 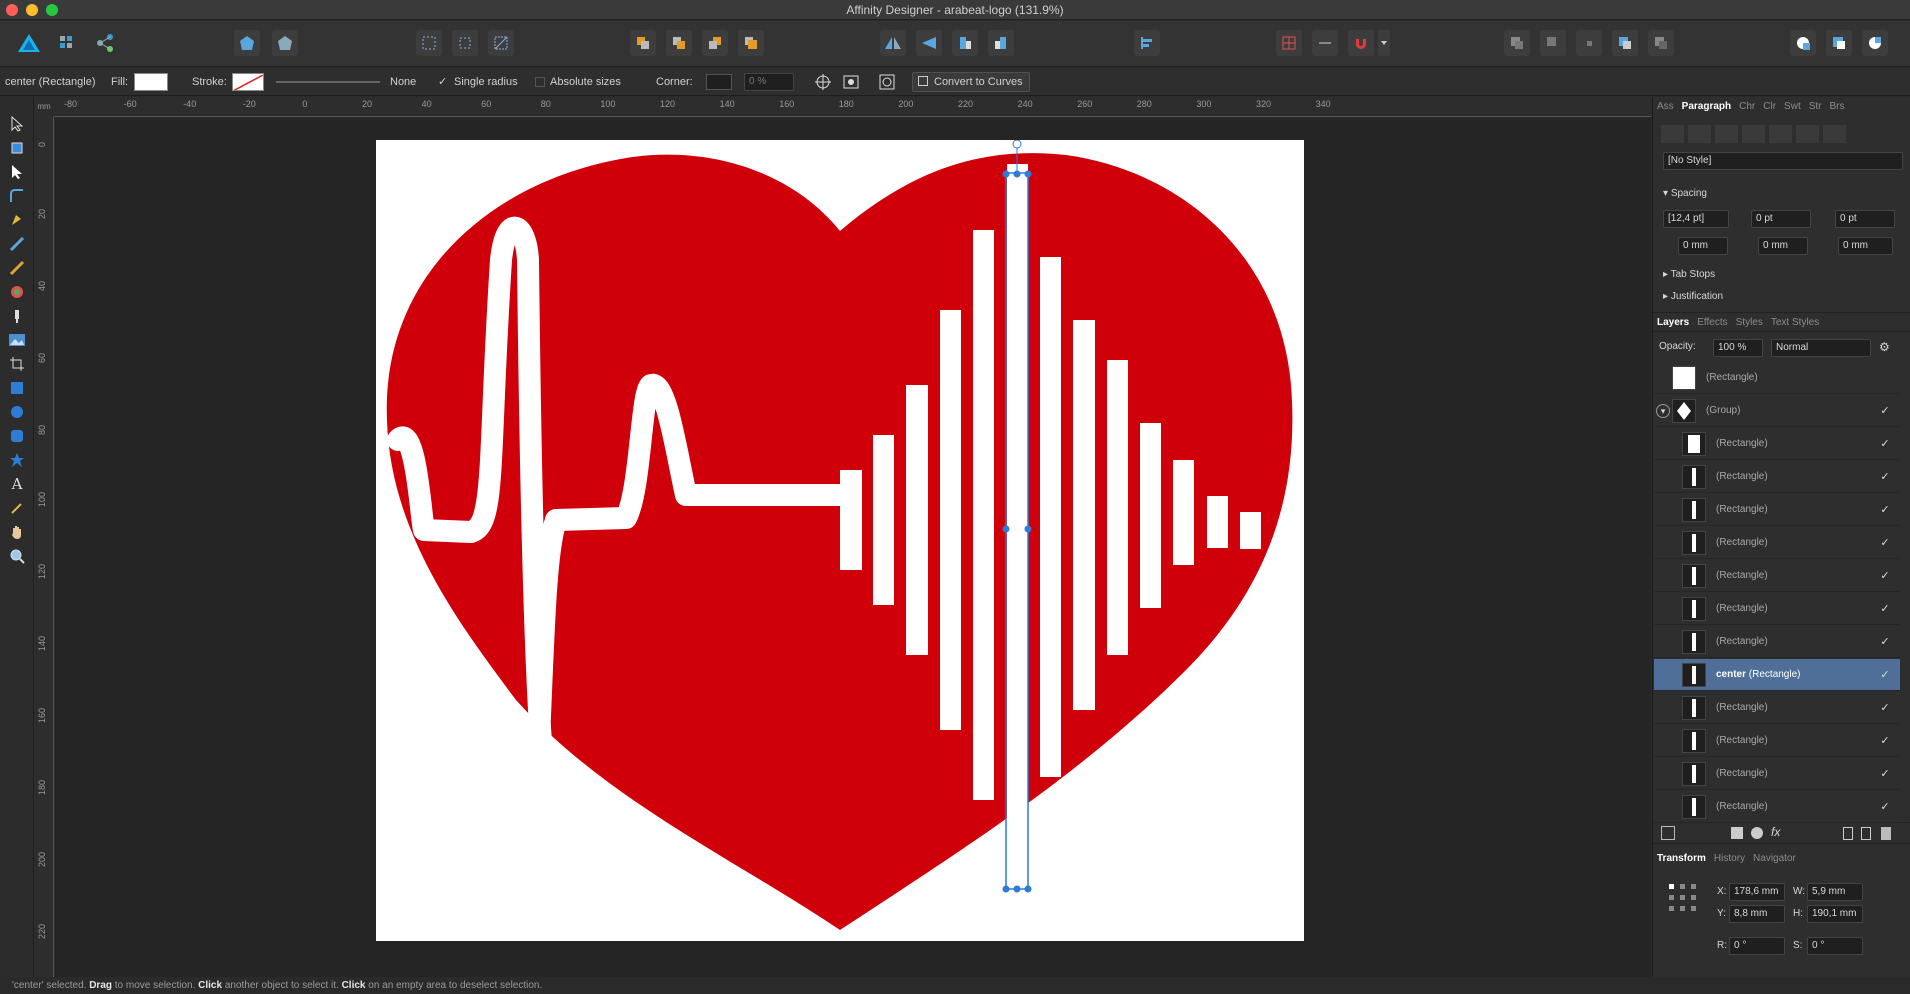 I want to click on layers-tab: Effects, so click(x=1712, y=323).